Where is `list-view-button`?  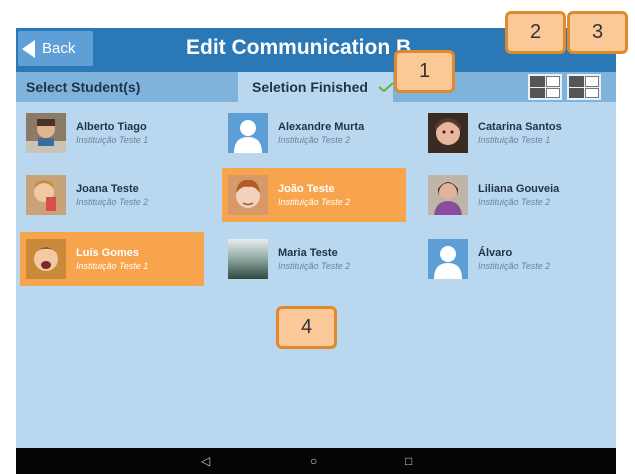 list-view-button is located at coordinates (584, 87).